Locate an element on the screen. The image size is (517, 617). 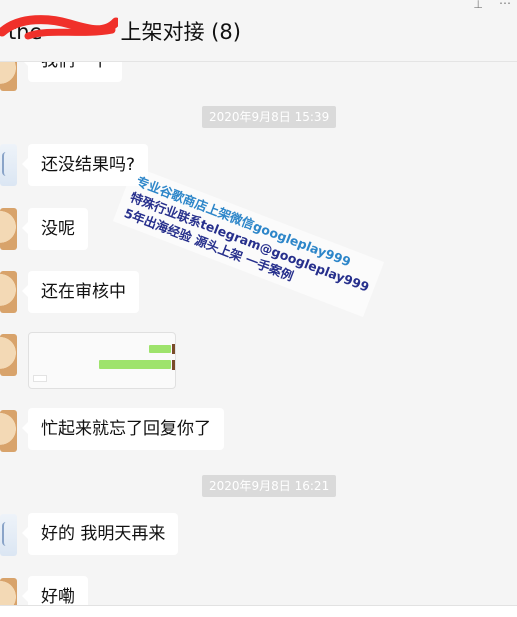
message-timestamp: 2020年9月8日 15:39 is located at coordinates (269, 117).